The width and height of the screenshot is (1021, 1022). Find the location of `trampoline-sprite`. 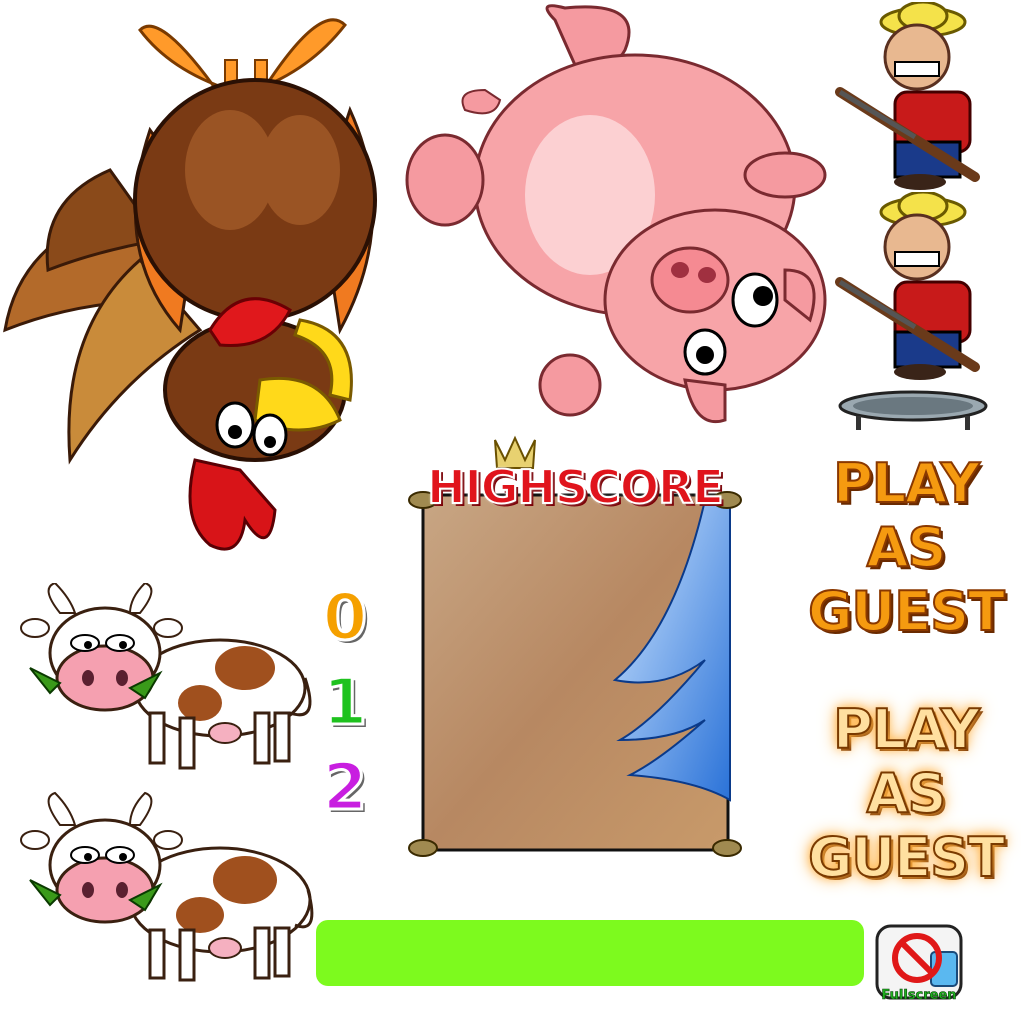

trampoline-sprite is located at coordinates (913, 410).